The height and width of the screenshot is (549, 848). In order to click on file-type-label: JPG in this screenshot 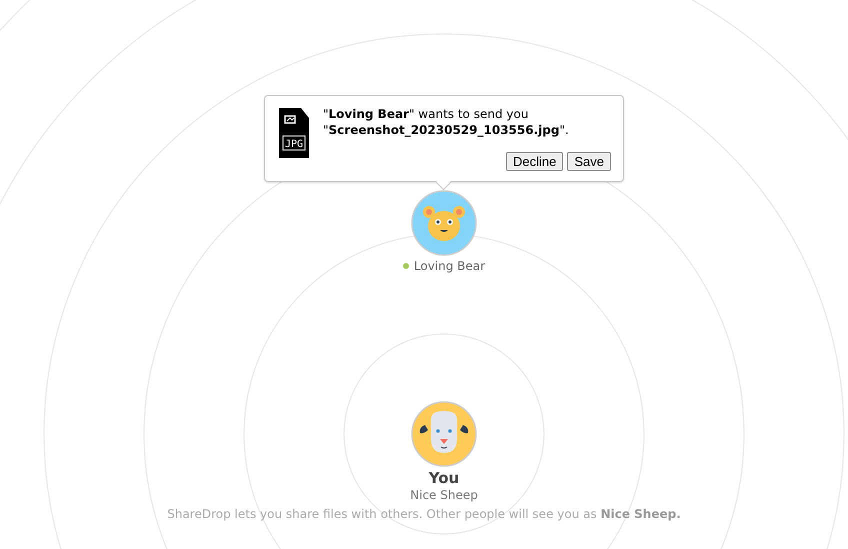, I will do `click(294, 144)`.